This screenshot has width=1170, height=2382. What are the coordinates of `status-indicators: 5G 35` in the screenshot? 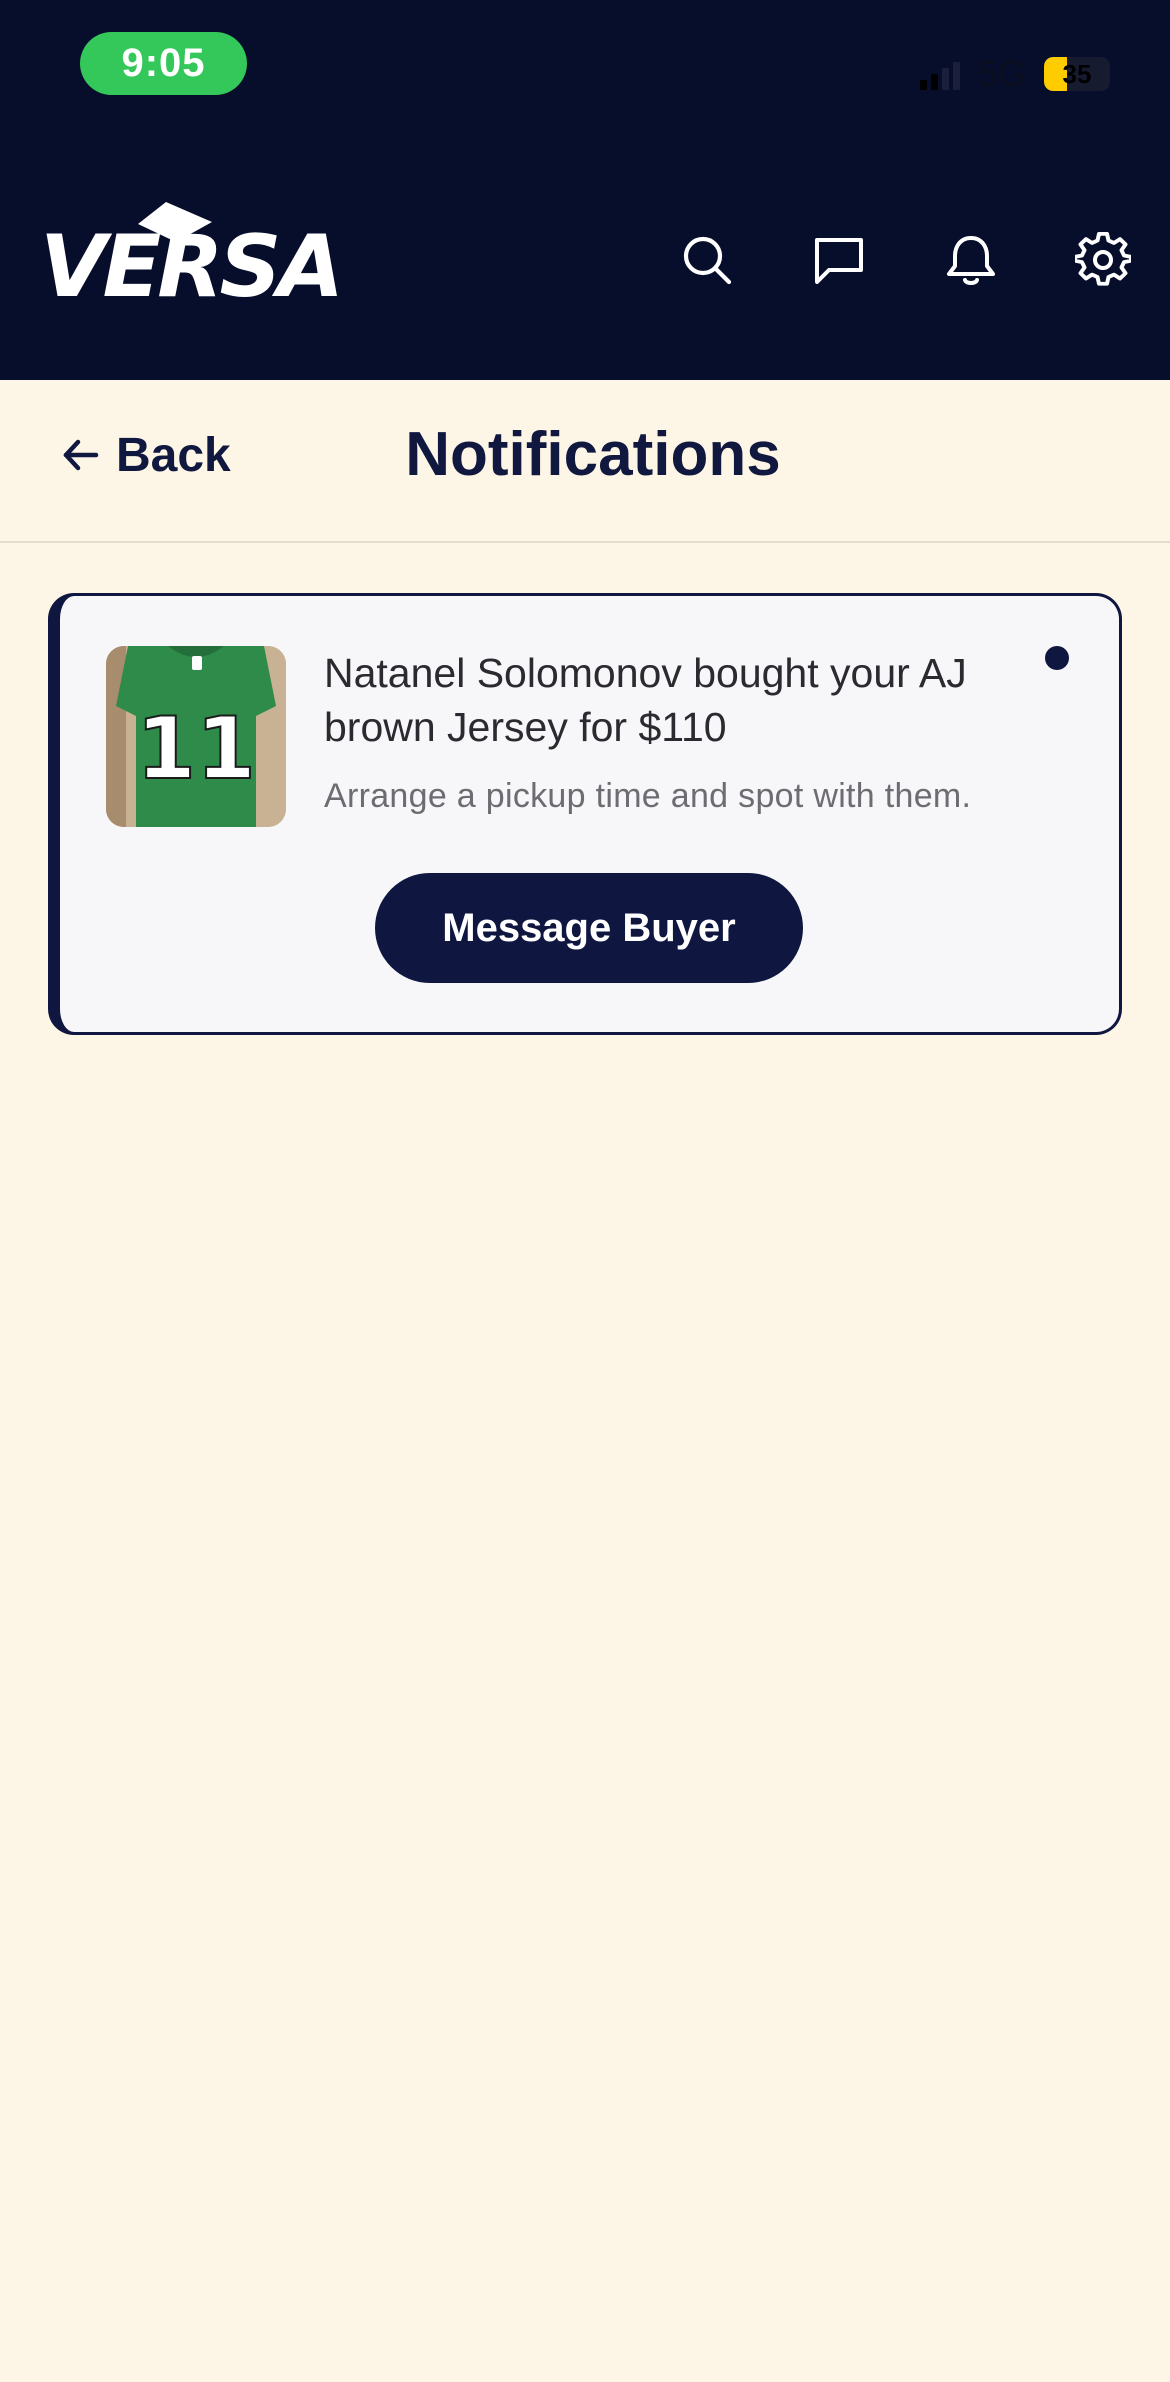 It's located at (1014, 74).